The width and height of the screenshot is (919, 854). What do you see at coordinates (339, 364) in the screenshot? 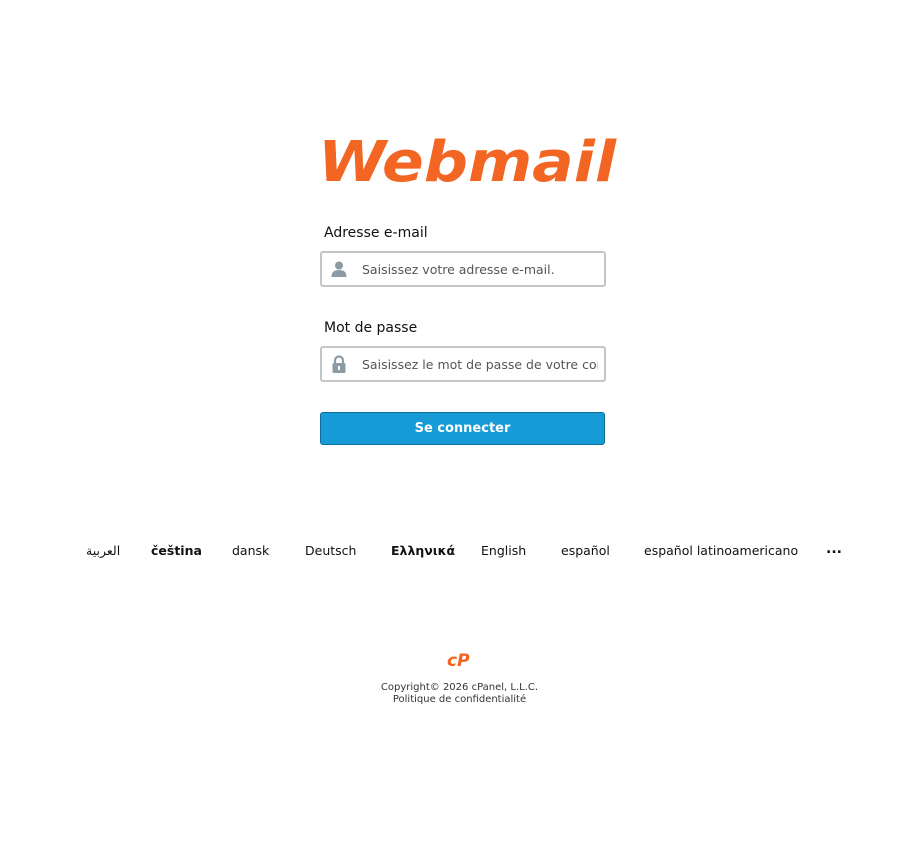
I see `lock-icon` at bounding box center [339, 364].